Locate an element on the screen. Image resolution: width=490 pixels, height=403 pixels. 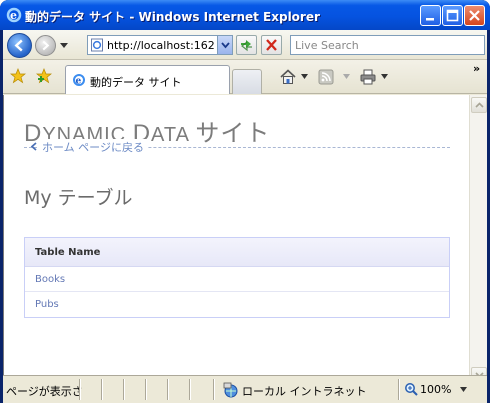
intranet-zone-icon is located at coordinates (231, 390).